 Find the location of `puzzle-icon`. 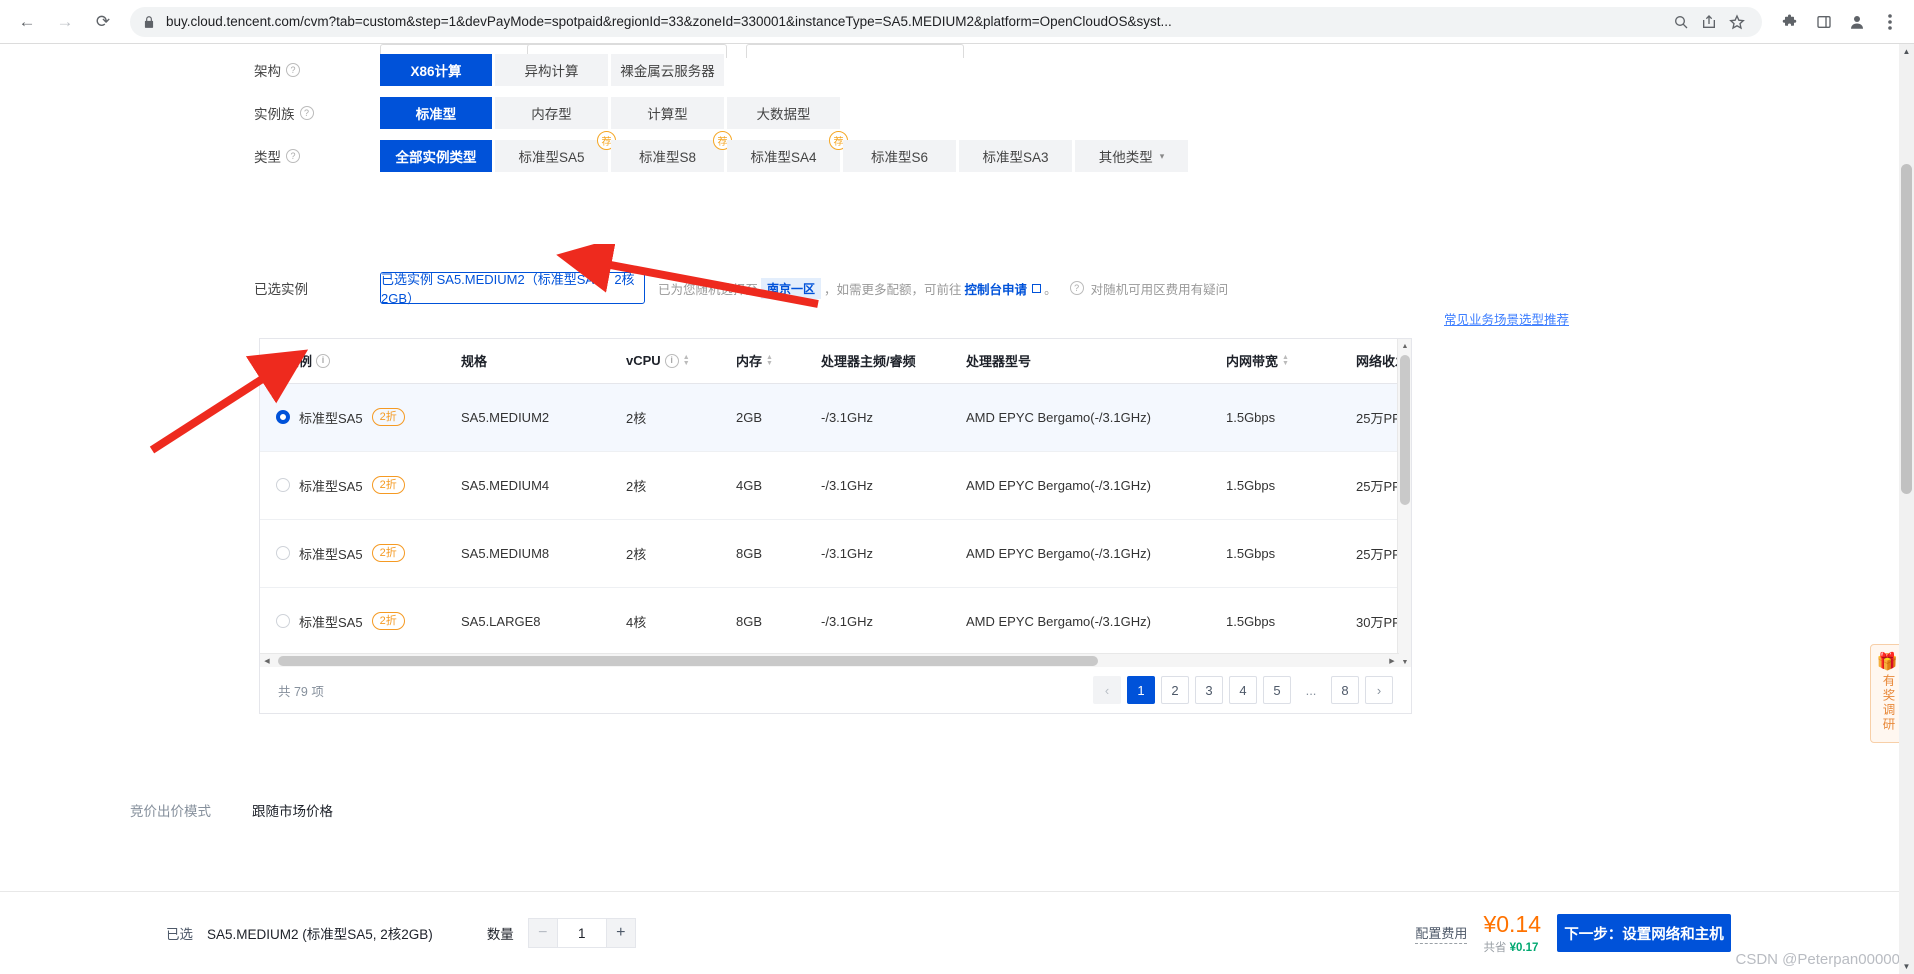

puzzle-icon is located at coordinates (1791, 22).